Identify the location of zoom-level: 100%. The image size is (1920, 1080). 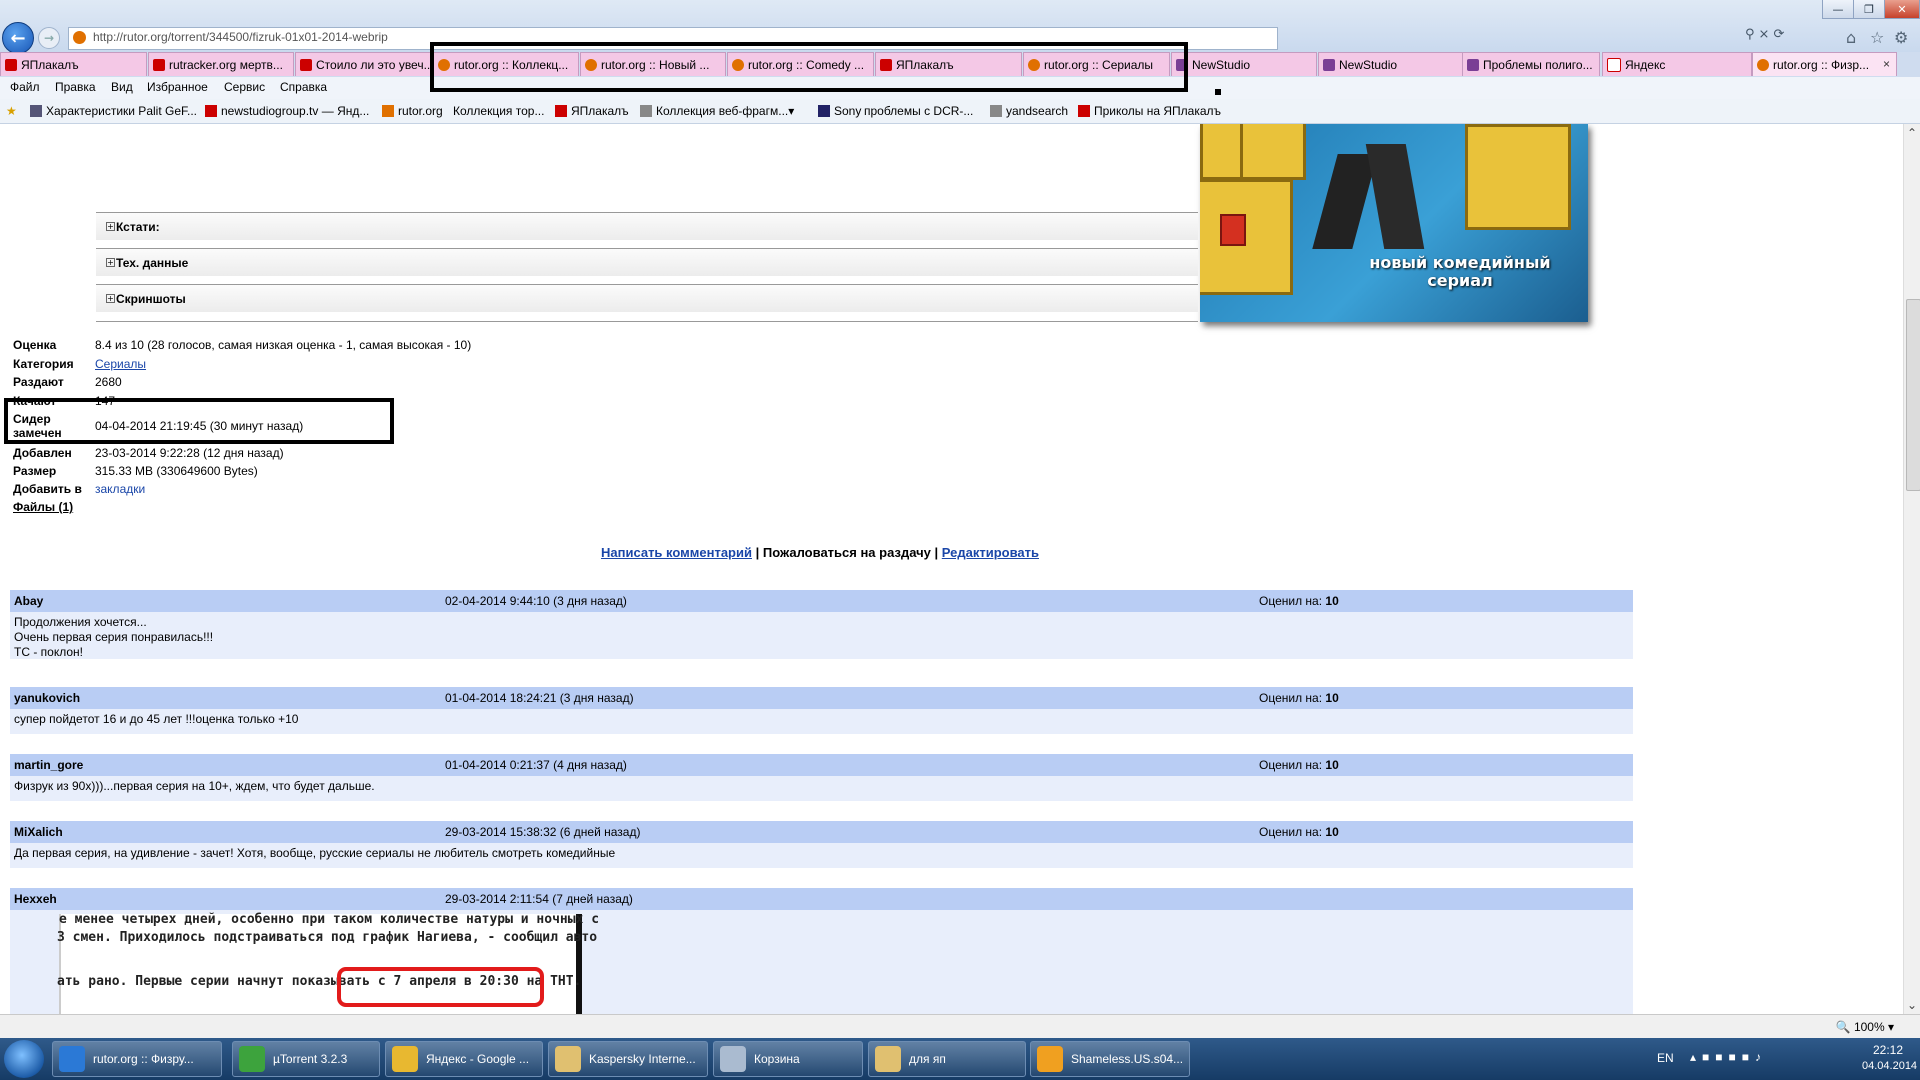
(1869, 1027).